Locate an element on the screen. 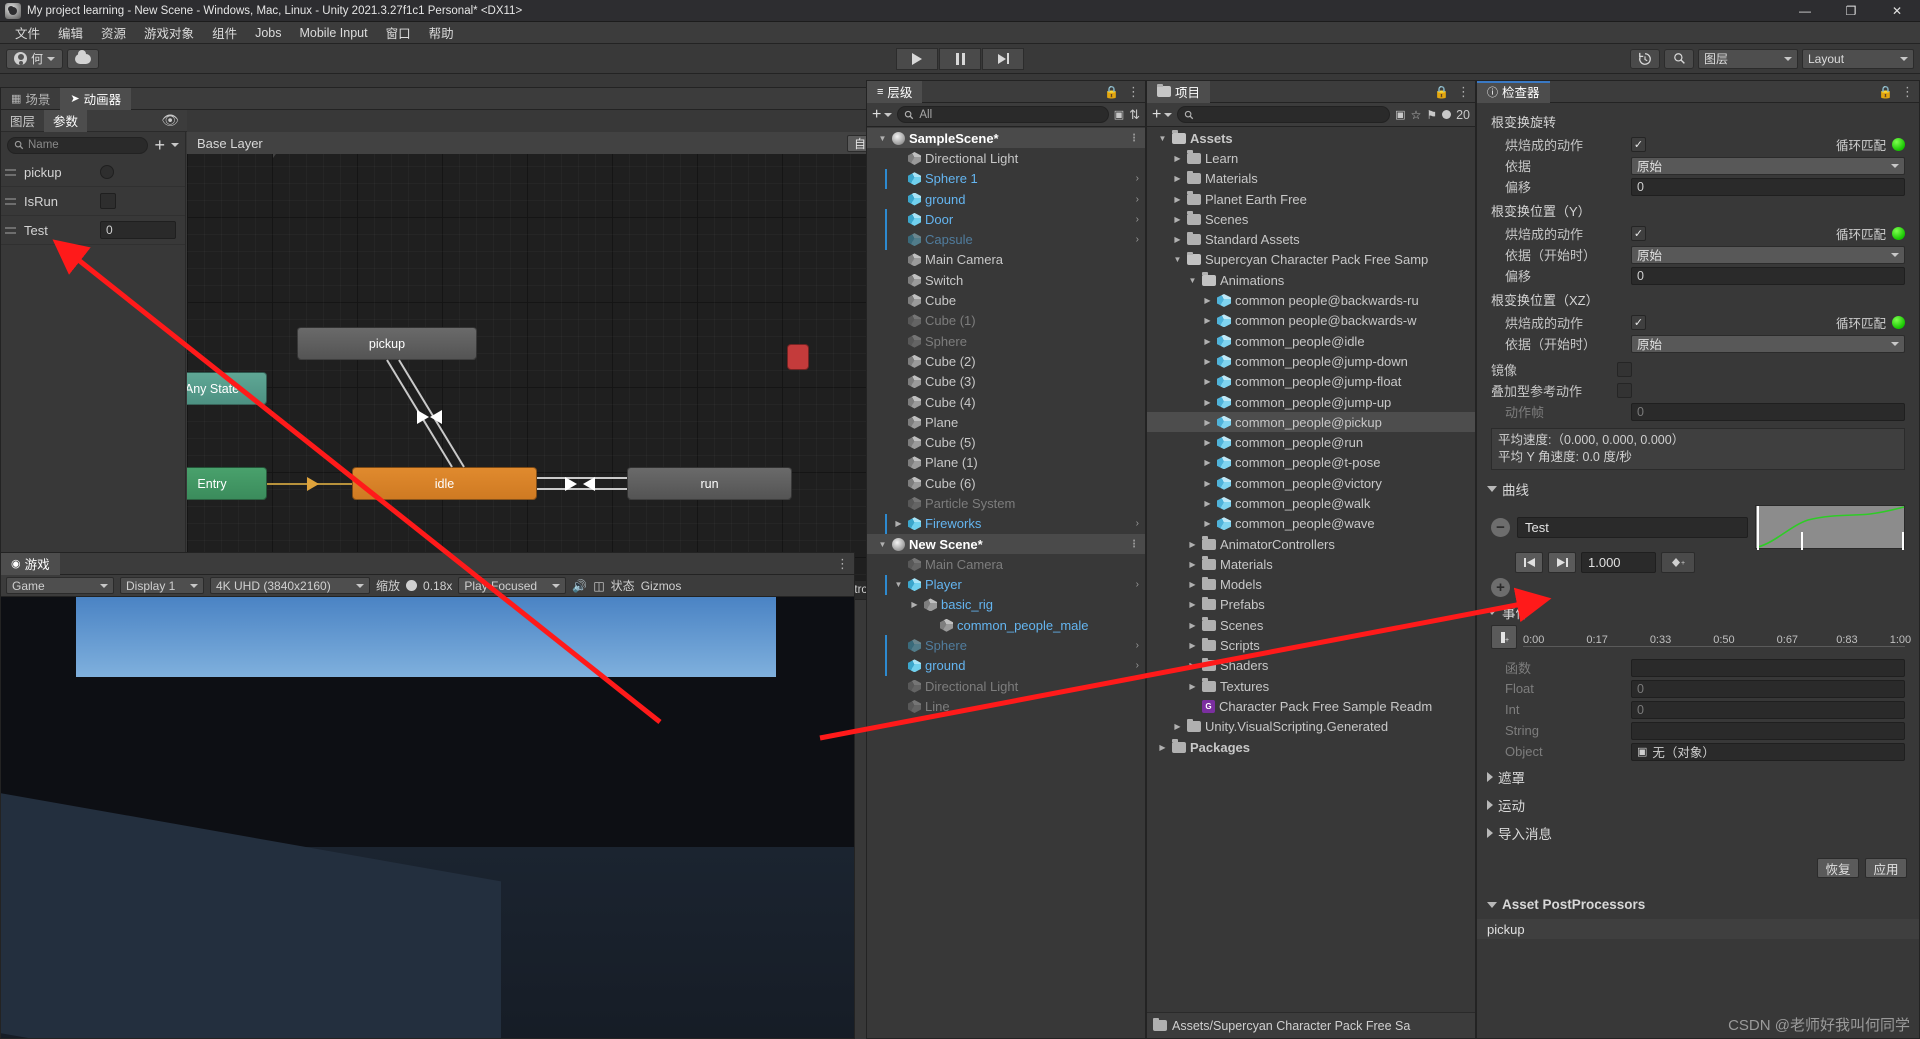 The image size is (1920, 1039). aspect-icon: ◫ is located at coordinates (598, 586).